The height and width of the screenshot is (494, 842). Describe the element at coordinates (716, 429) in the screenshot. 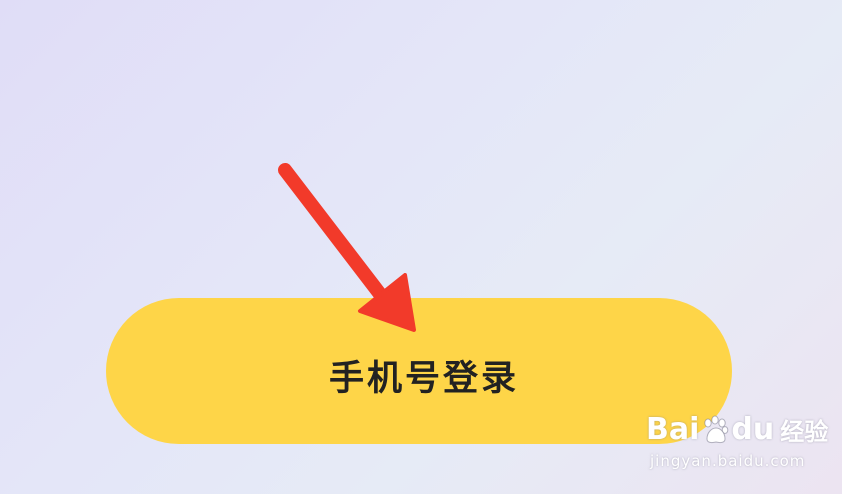

I see `baidu-paw-icon` at that location.